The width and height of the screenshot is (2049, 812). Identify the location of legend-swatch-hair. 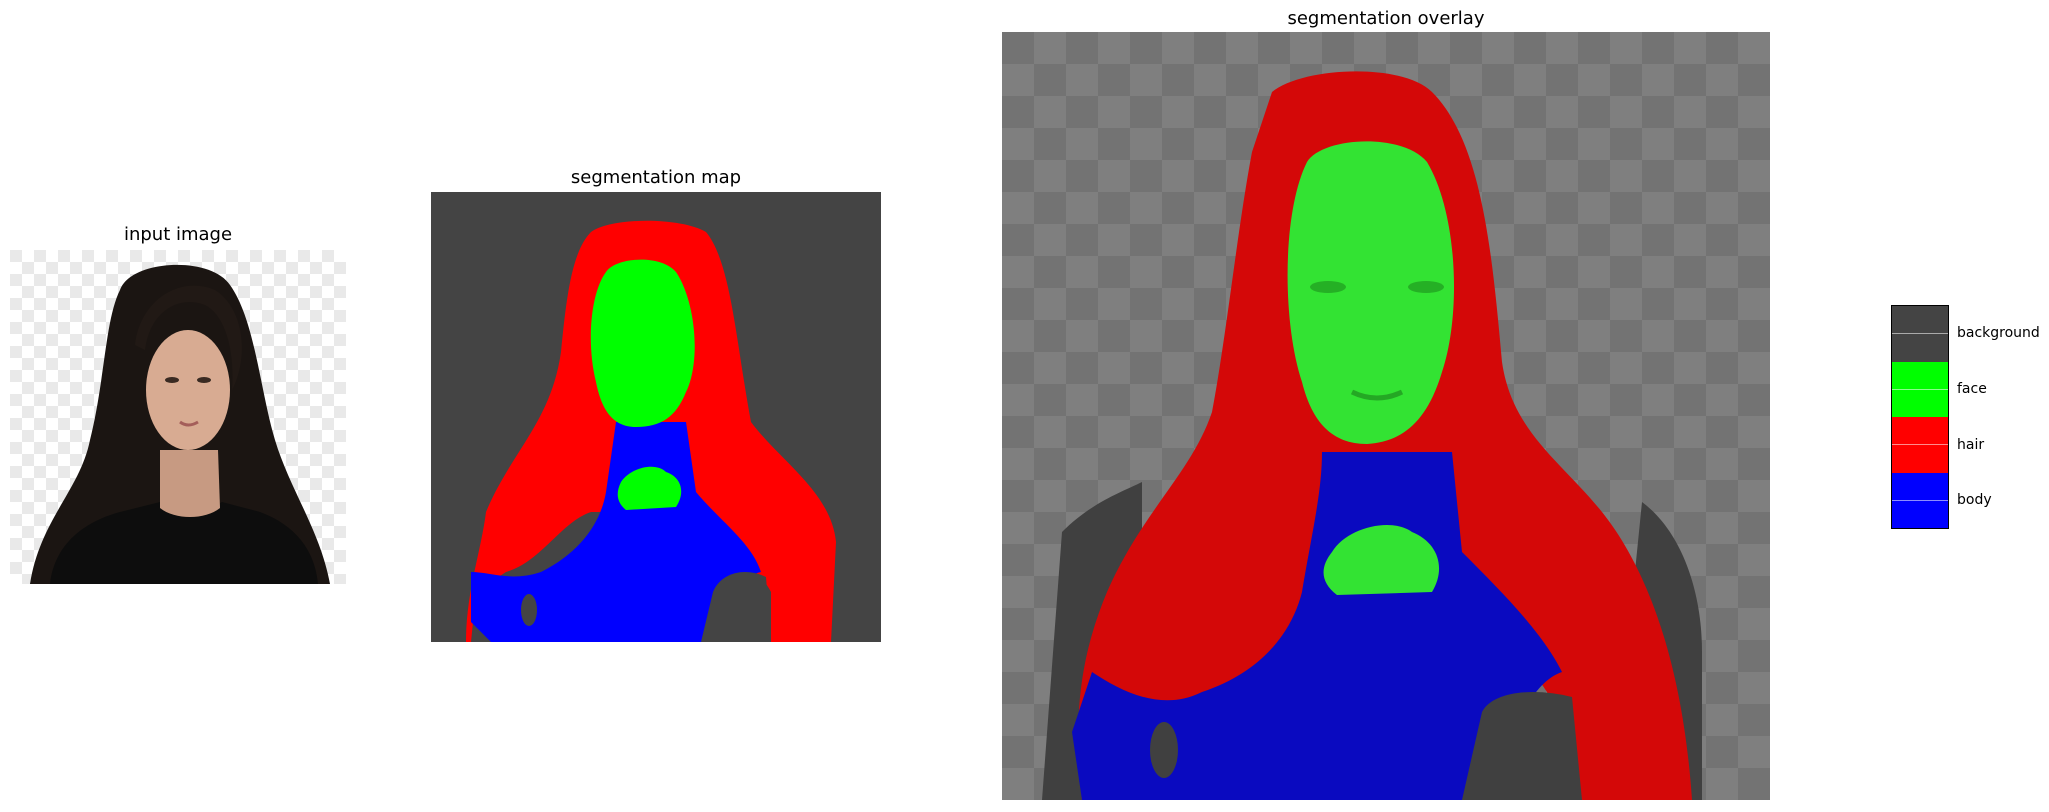
(1920, 445).